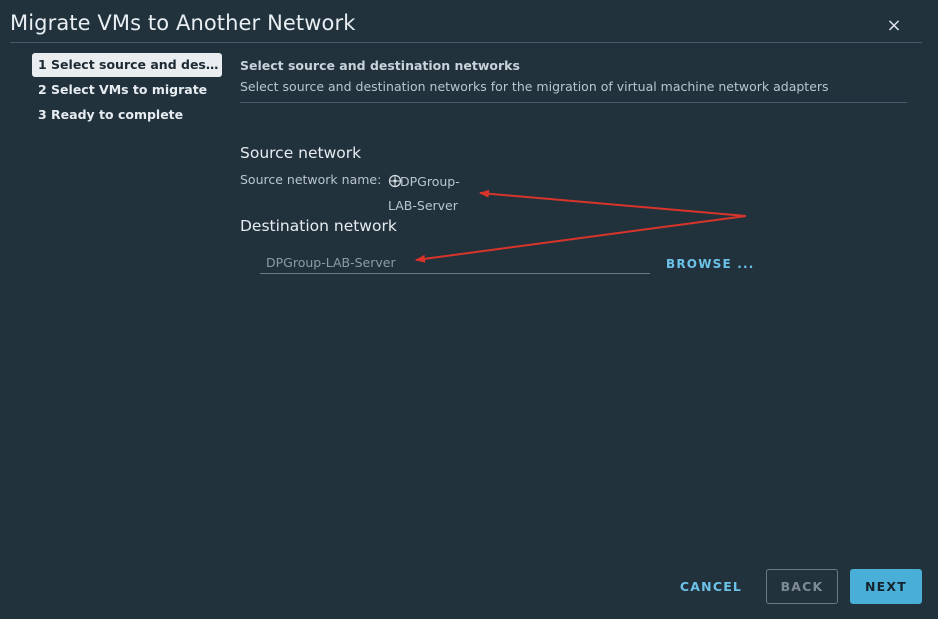 The height and width of the screenshot is (619, 938). What do you see at coordinates (380, 65) in the screenshot?
I see `step-title: Select source and destination networks` at bounding box center [380, 65].